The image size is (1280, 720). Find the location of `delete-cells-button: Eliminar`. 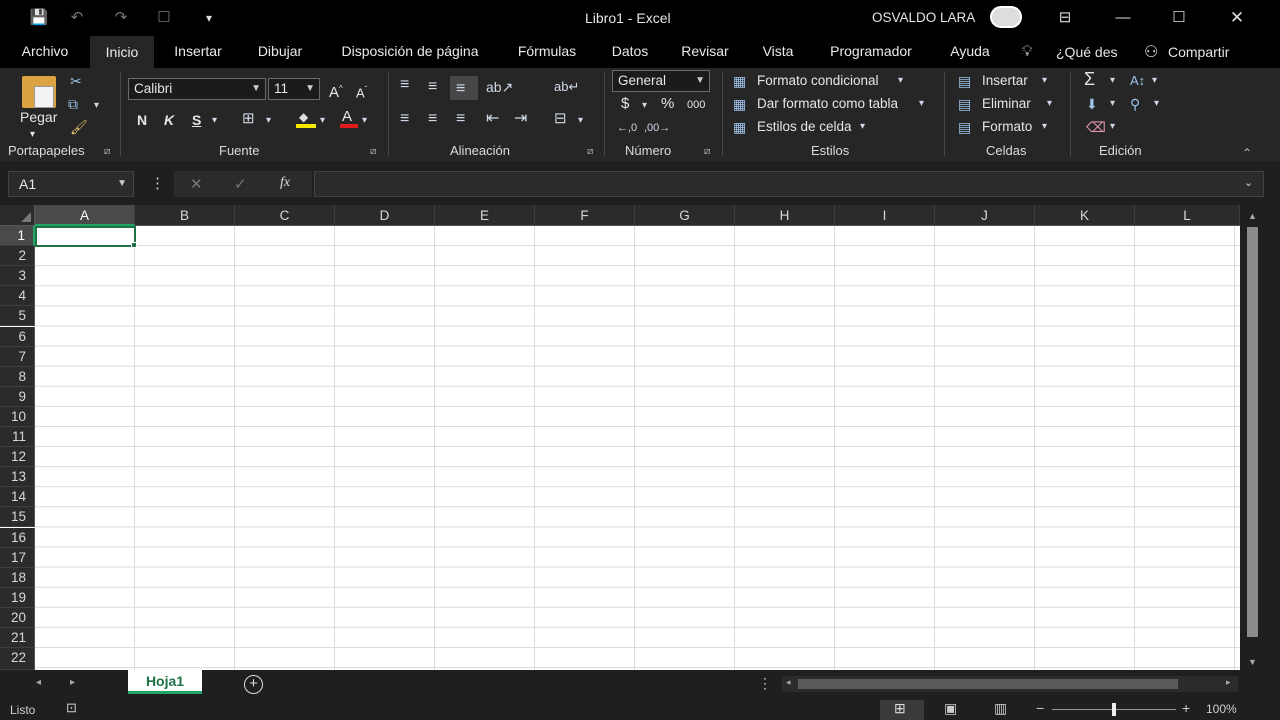

delete-cells-button: Eliminar is located at coordinates (1006, 104).